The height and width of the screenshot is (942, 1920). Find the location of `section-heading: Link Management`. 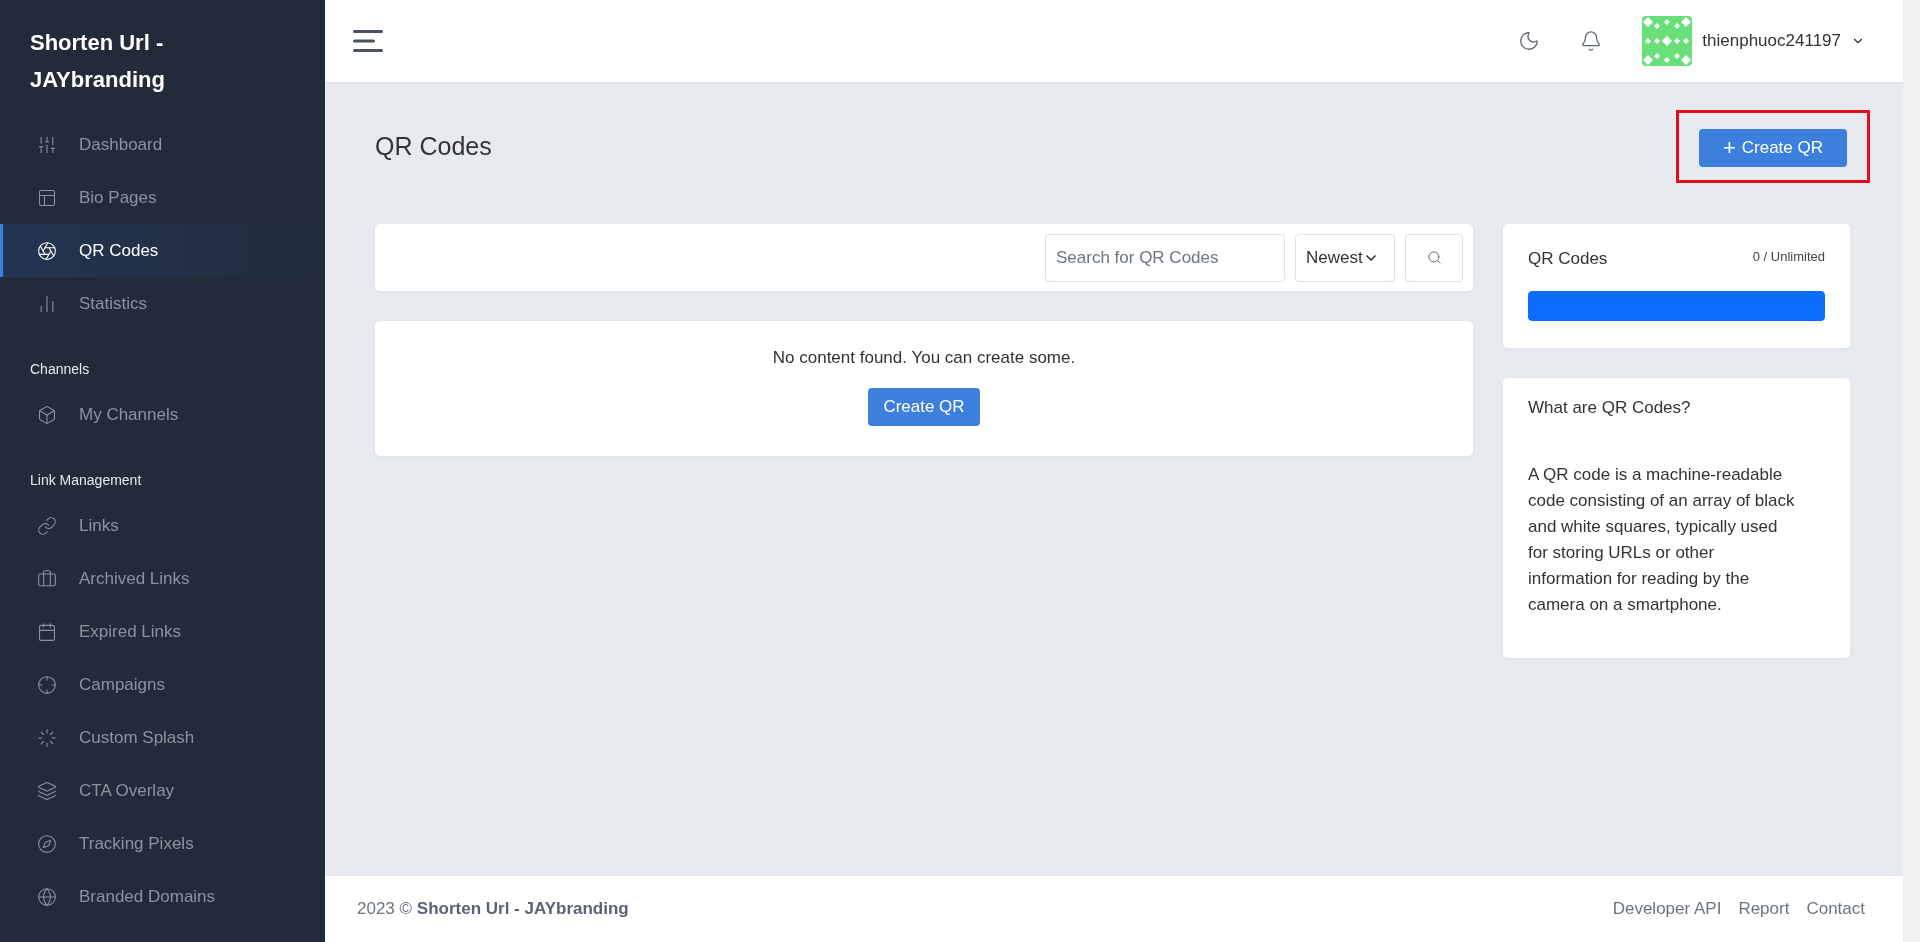

section-heading: Link Management is located at coordinates (86, 480).